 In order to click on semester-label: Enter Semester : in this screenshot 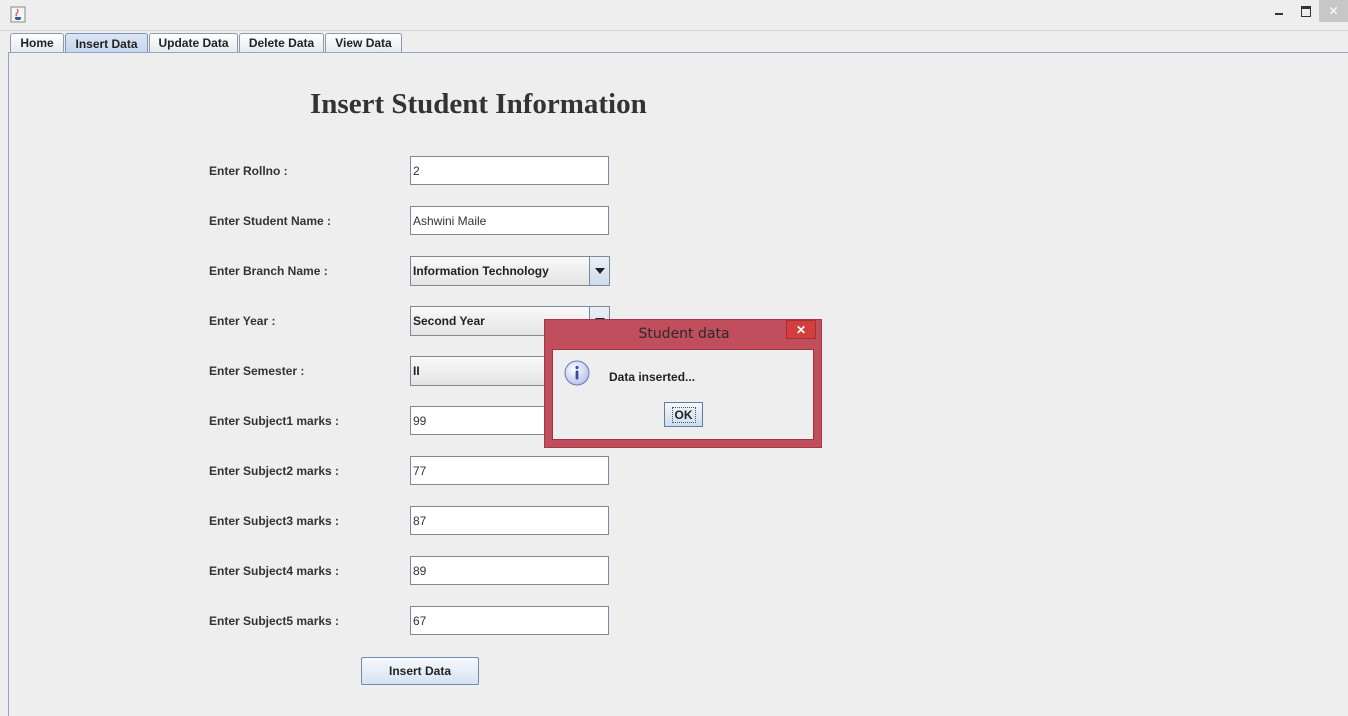, I will do `click(257, 371)`.